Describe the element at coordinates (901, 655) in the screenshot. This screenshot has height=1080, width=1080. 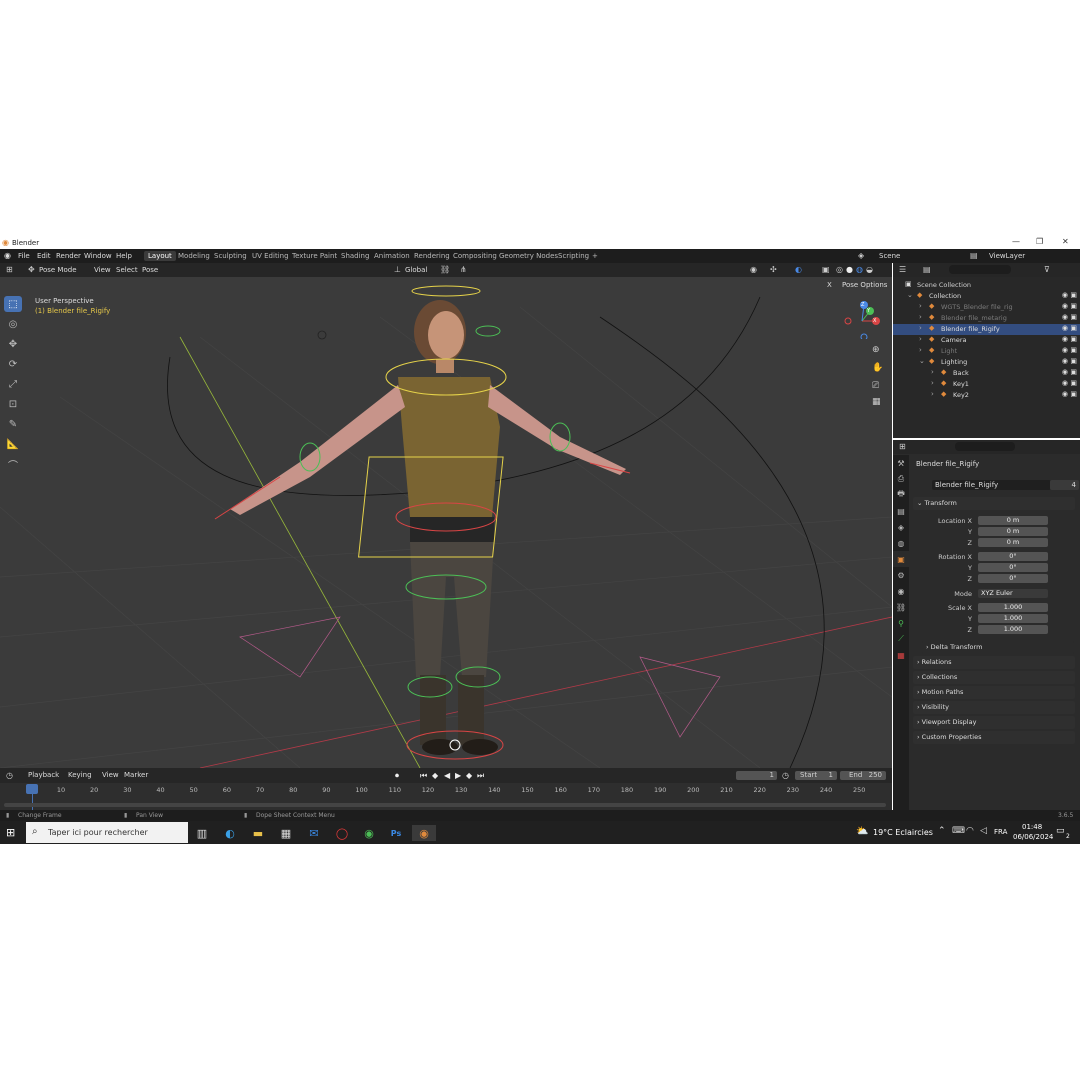
I see `texture-tab-icon: ▦` at that location.